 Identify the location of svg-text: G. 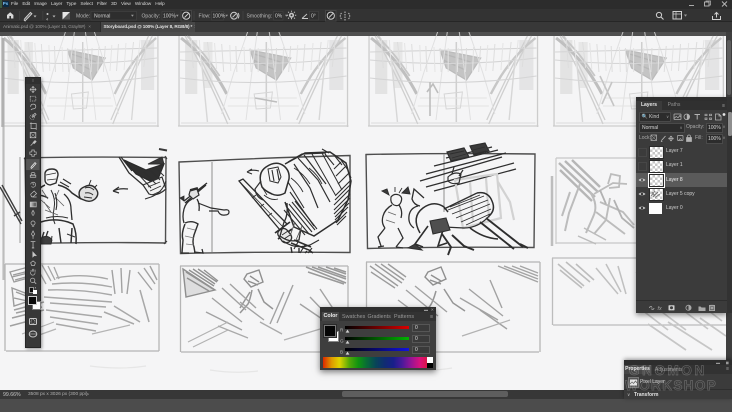
(342, 340).